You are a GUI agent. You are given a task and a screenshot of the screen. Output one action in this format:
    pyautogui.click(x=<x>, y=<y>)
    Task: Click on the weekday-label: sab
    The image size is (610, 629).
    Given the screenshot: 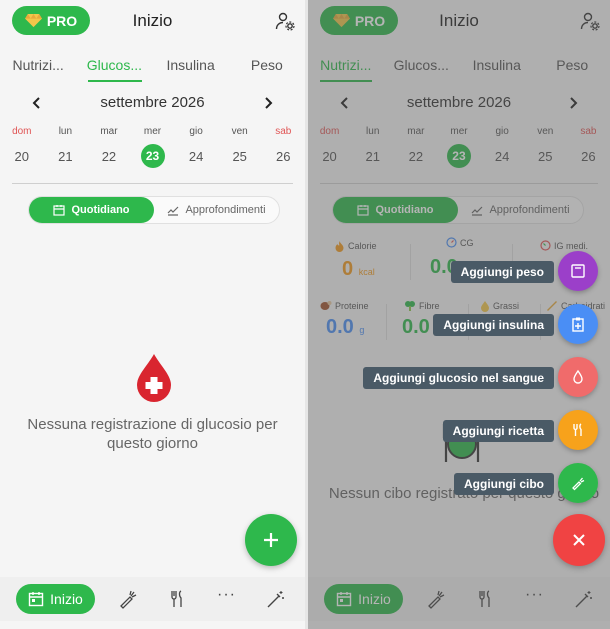 What is the action you would take?
    pyautogui.click(x=283, y=131)
    